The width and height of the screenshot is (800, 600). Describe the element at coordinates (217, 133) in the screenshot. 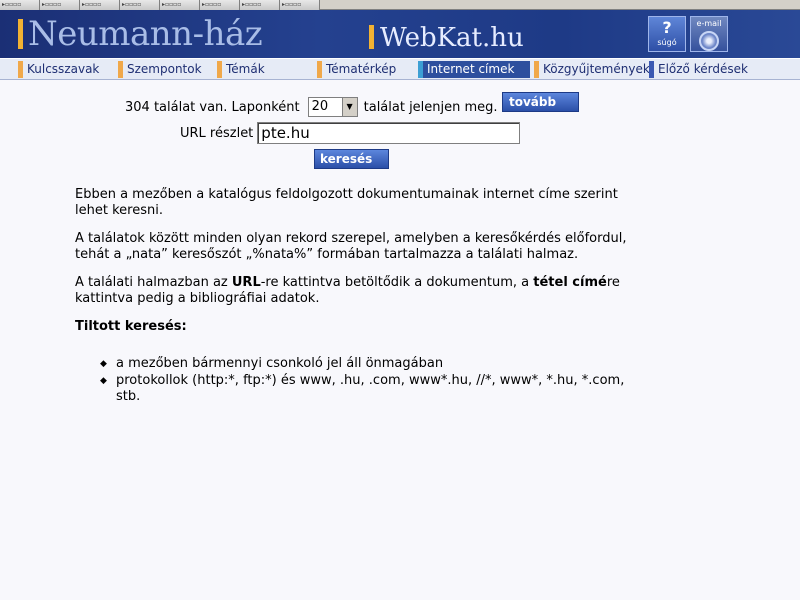

I see `url-label: URL részlet` at that location.